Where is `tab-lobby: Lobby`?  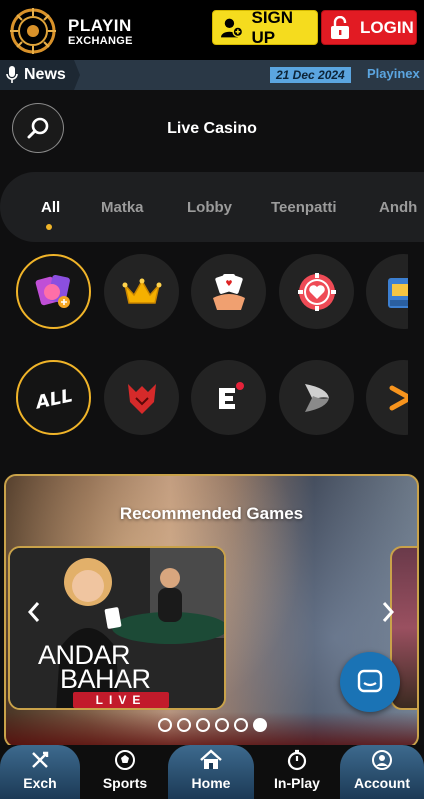
tab-lobby: Lobby is located at coordinates (209, 207).